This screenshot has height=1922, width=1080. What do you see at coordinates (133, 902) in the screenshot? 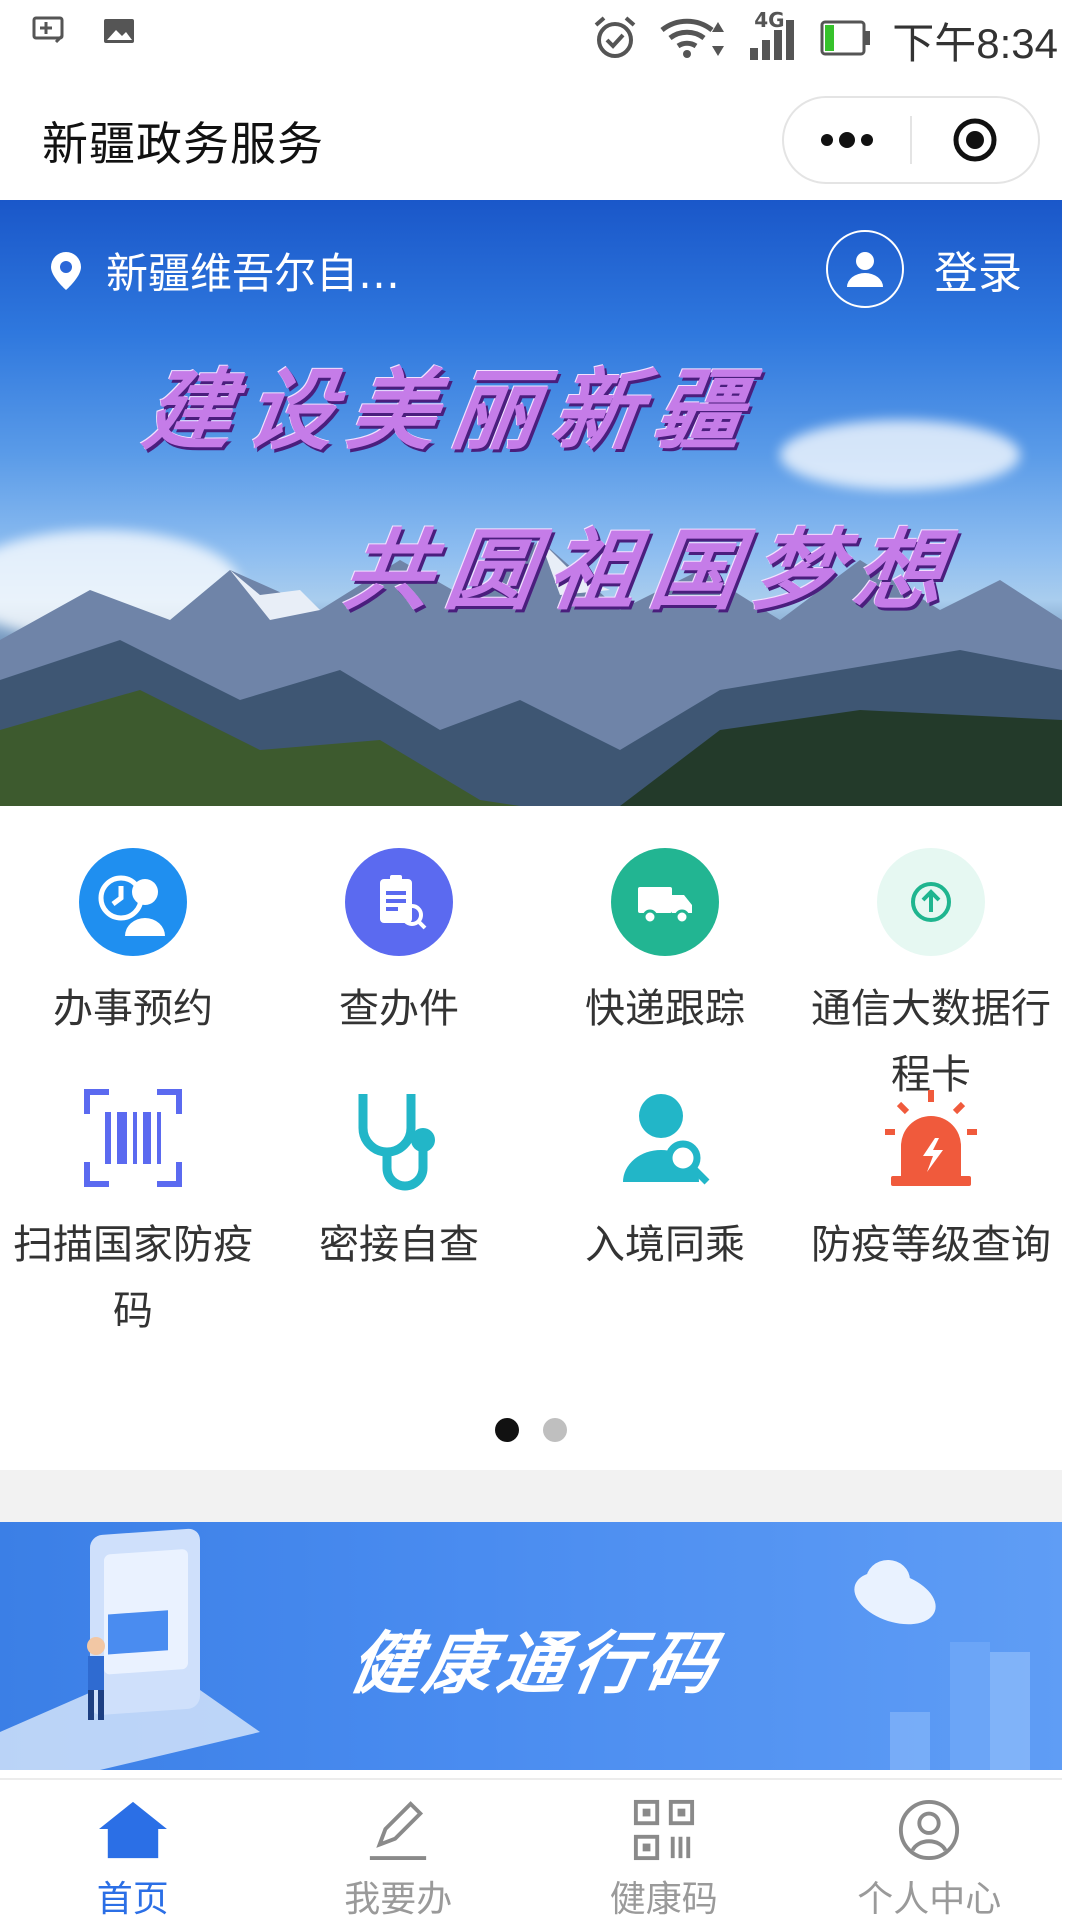
I see `clock-person-icon` at bounding box center [133, 902].